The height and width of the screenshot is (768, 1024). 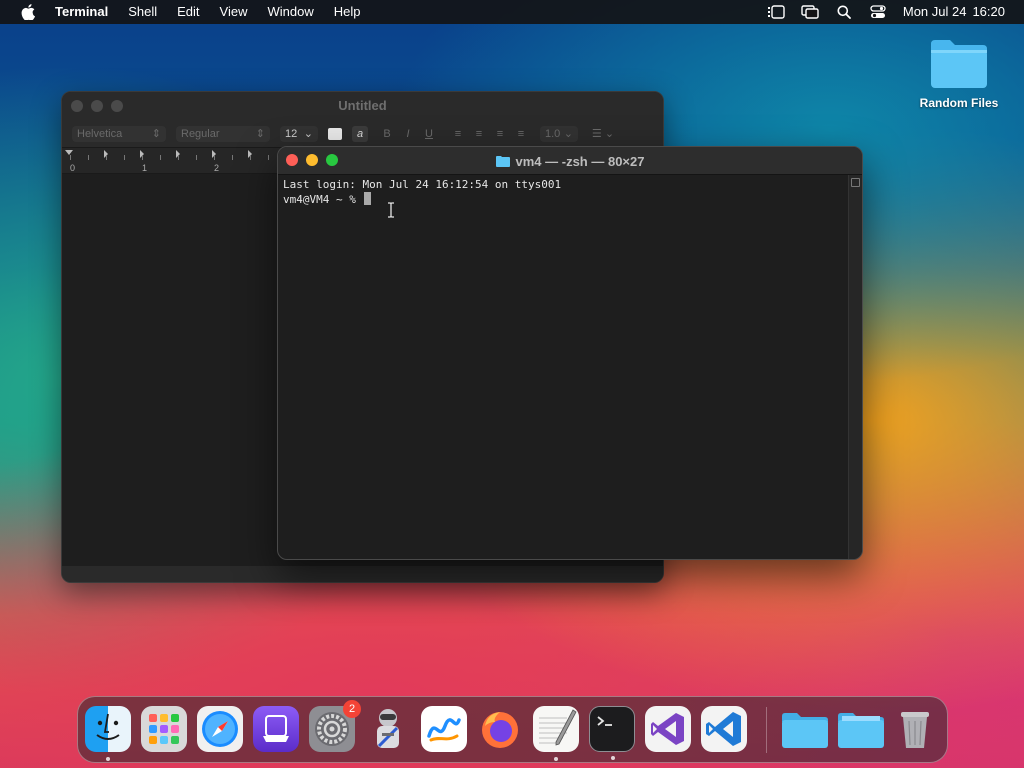 What do you see at coordinates (810, 12) in the screenshot?
I see `screen-mirroring-icon` at bounding box center [810, 12].